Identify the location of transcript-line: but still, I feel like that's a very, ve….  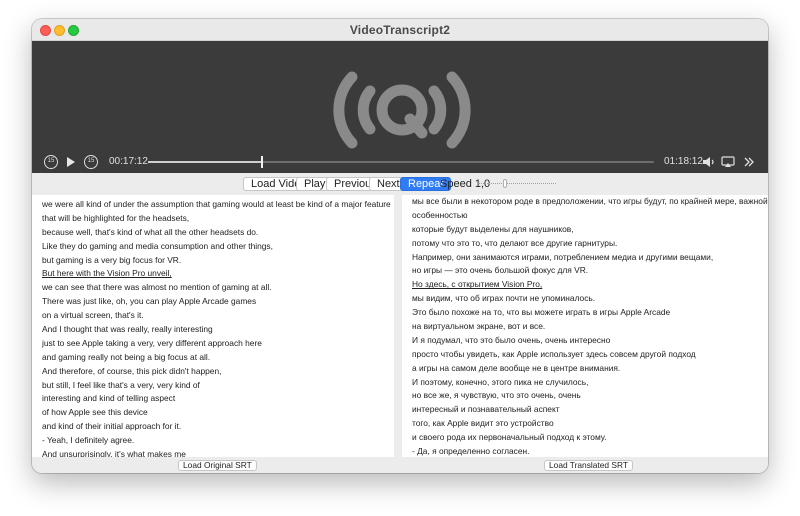
(216, 386).